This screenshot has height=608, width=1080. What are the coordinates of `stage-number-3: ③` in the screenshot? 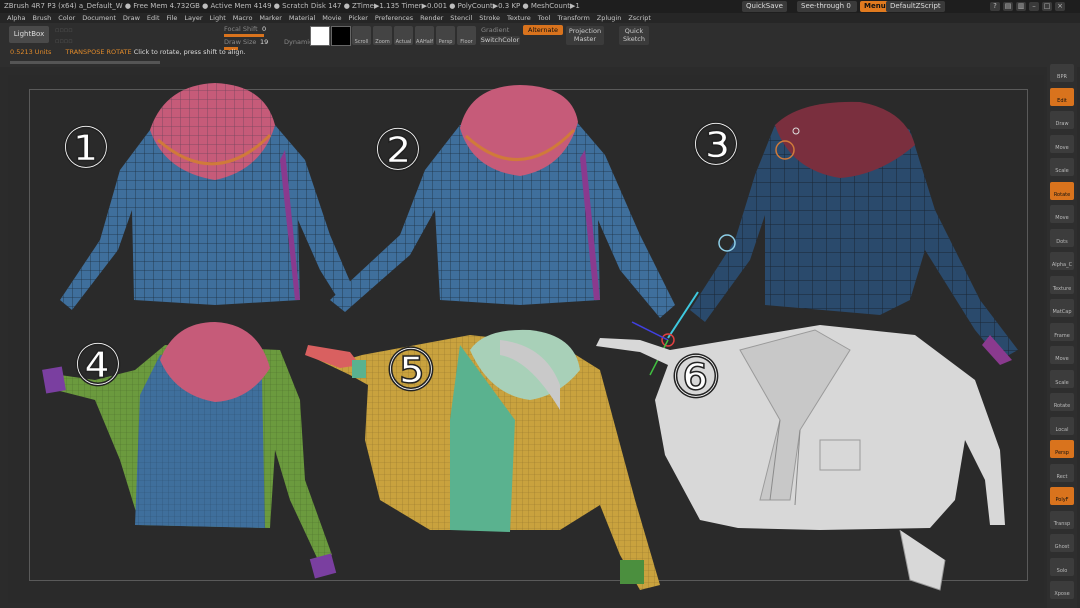 It's located at (716, 145).